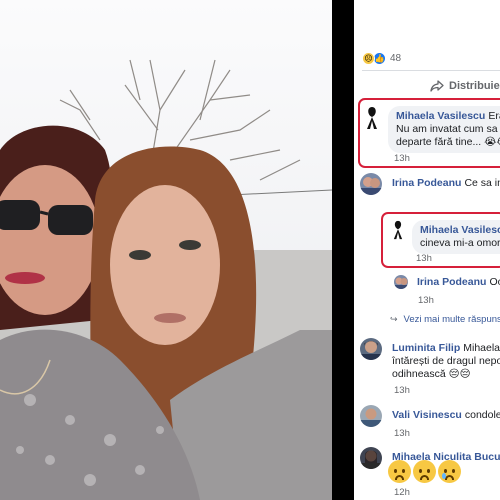  I want to click on share-arrow-icon, so click(437, 86).